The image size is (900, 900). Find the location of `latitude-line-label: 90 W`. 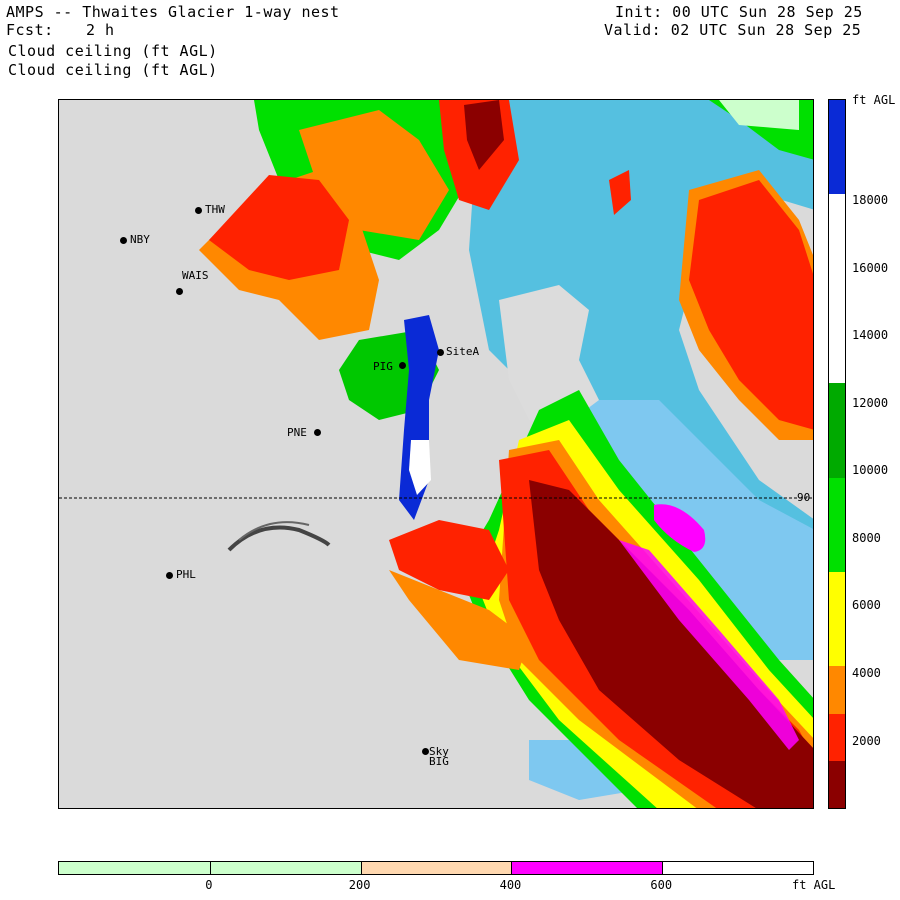

latitude-line-label: 90 W is located at coordinates (805, 497).